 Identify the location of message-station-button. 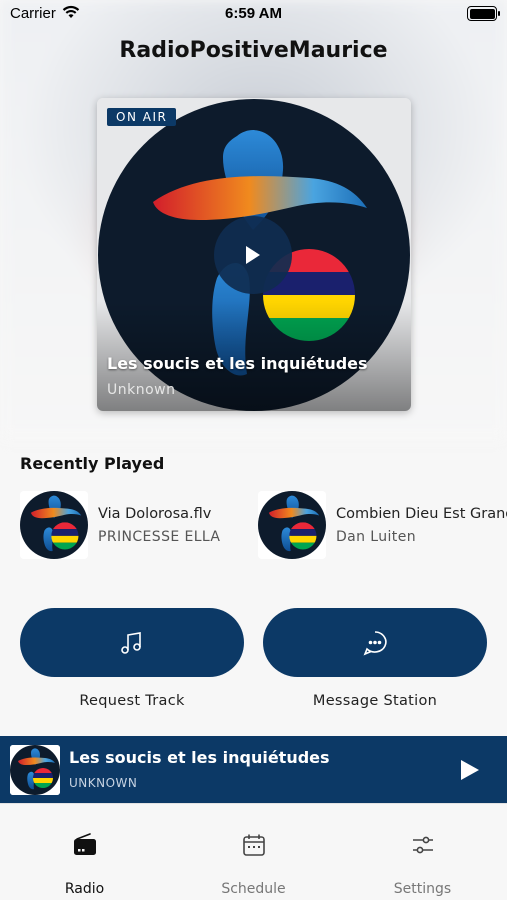
(375, 642).